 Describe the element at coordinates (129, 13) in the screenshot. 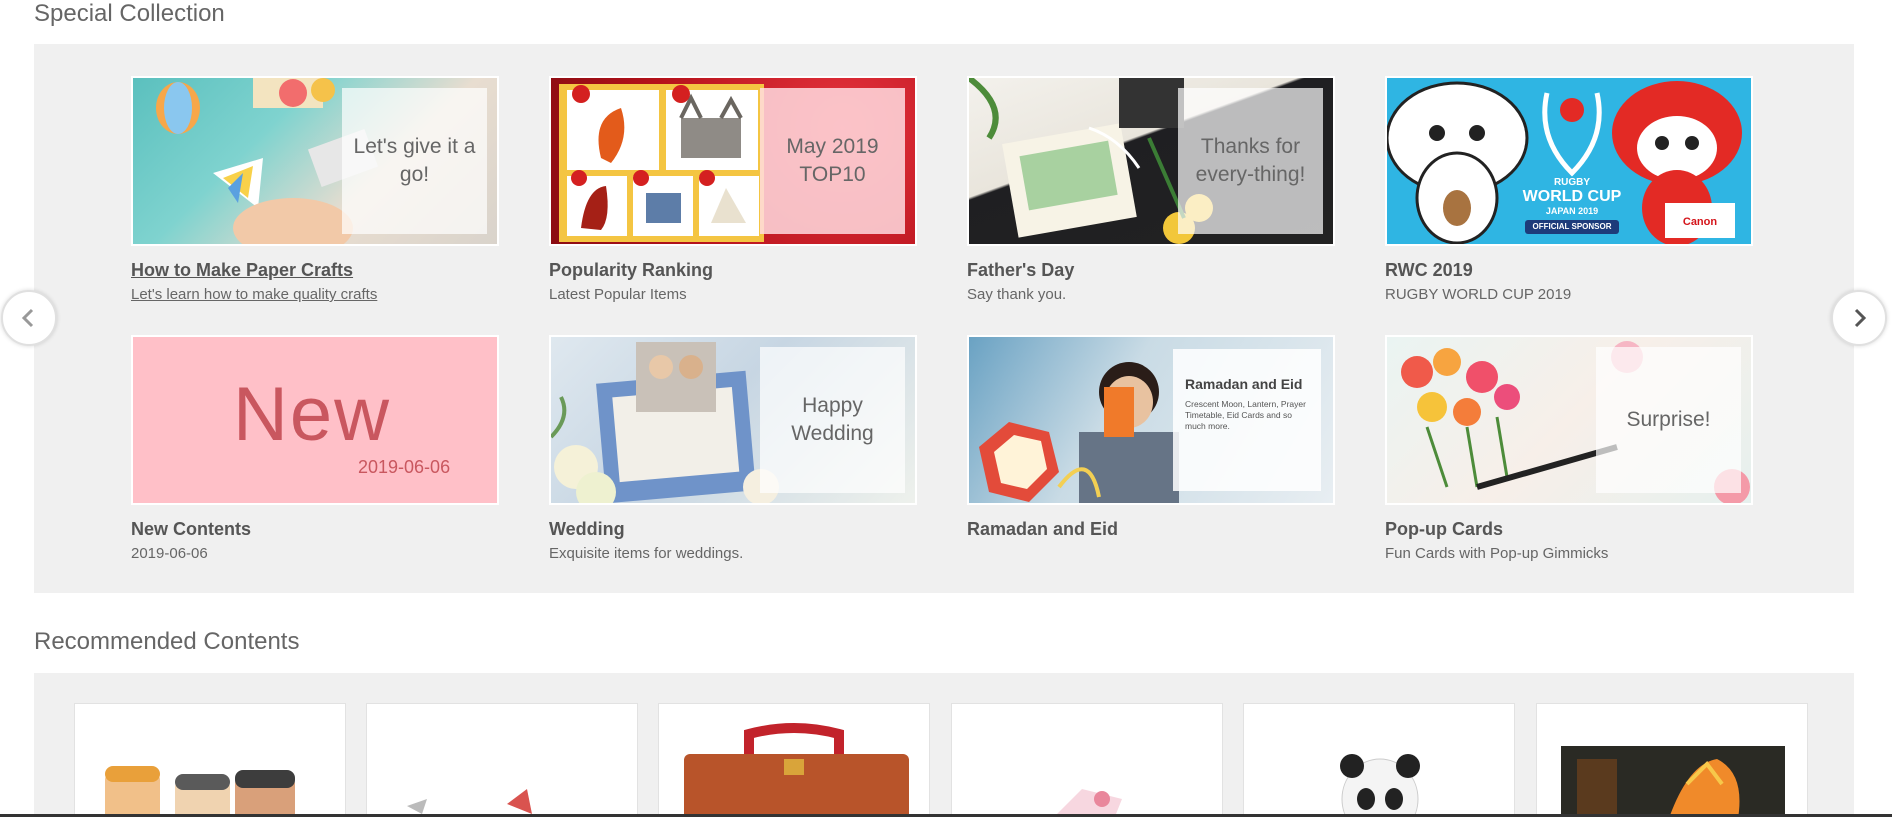

I see `special-collection-title: Special Collection` at that location.